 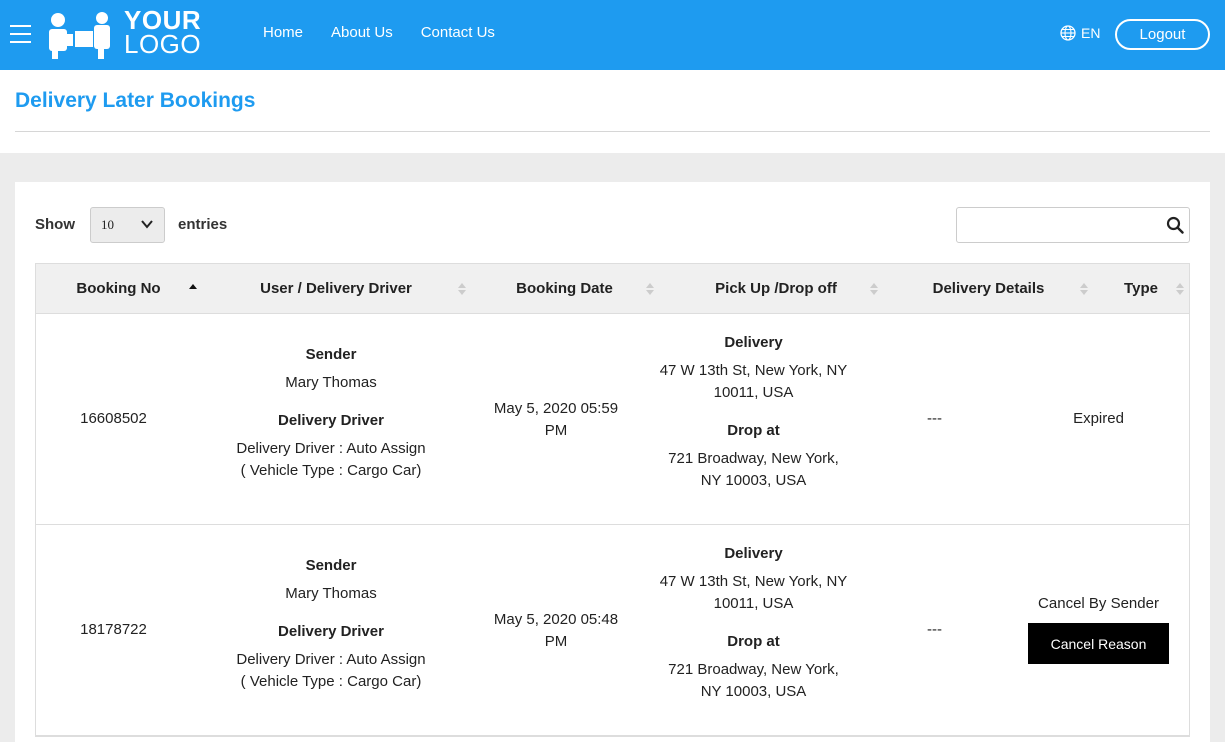 I want to click on language-label: EN, so click(x=1091, y=33).